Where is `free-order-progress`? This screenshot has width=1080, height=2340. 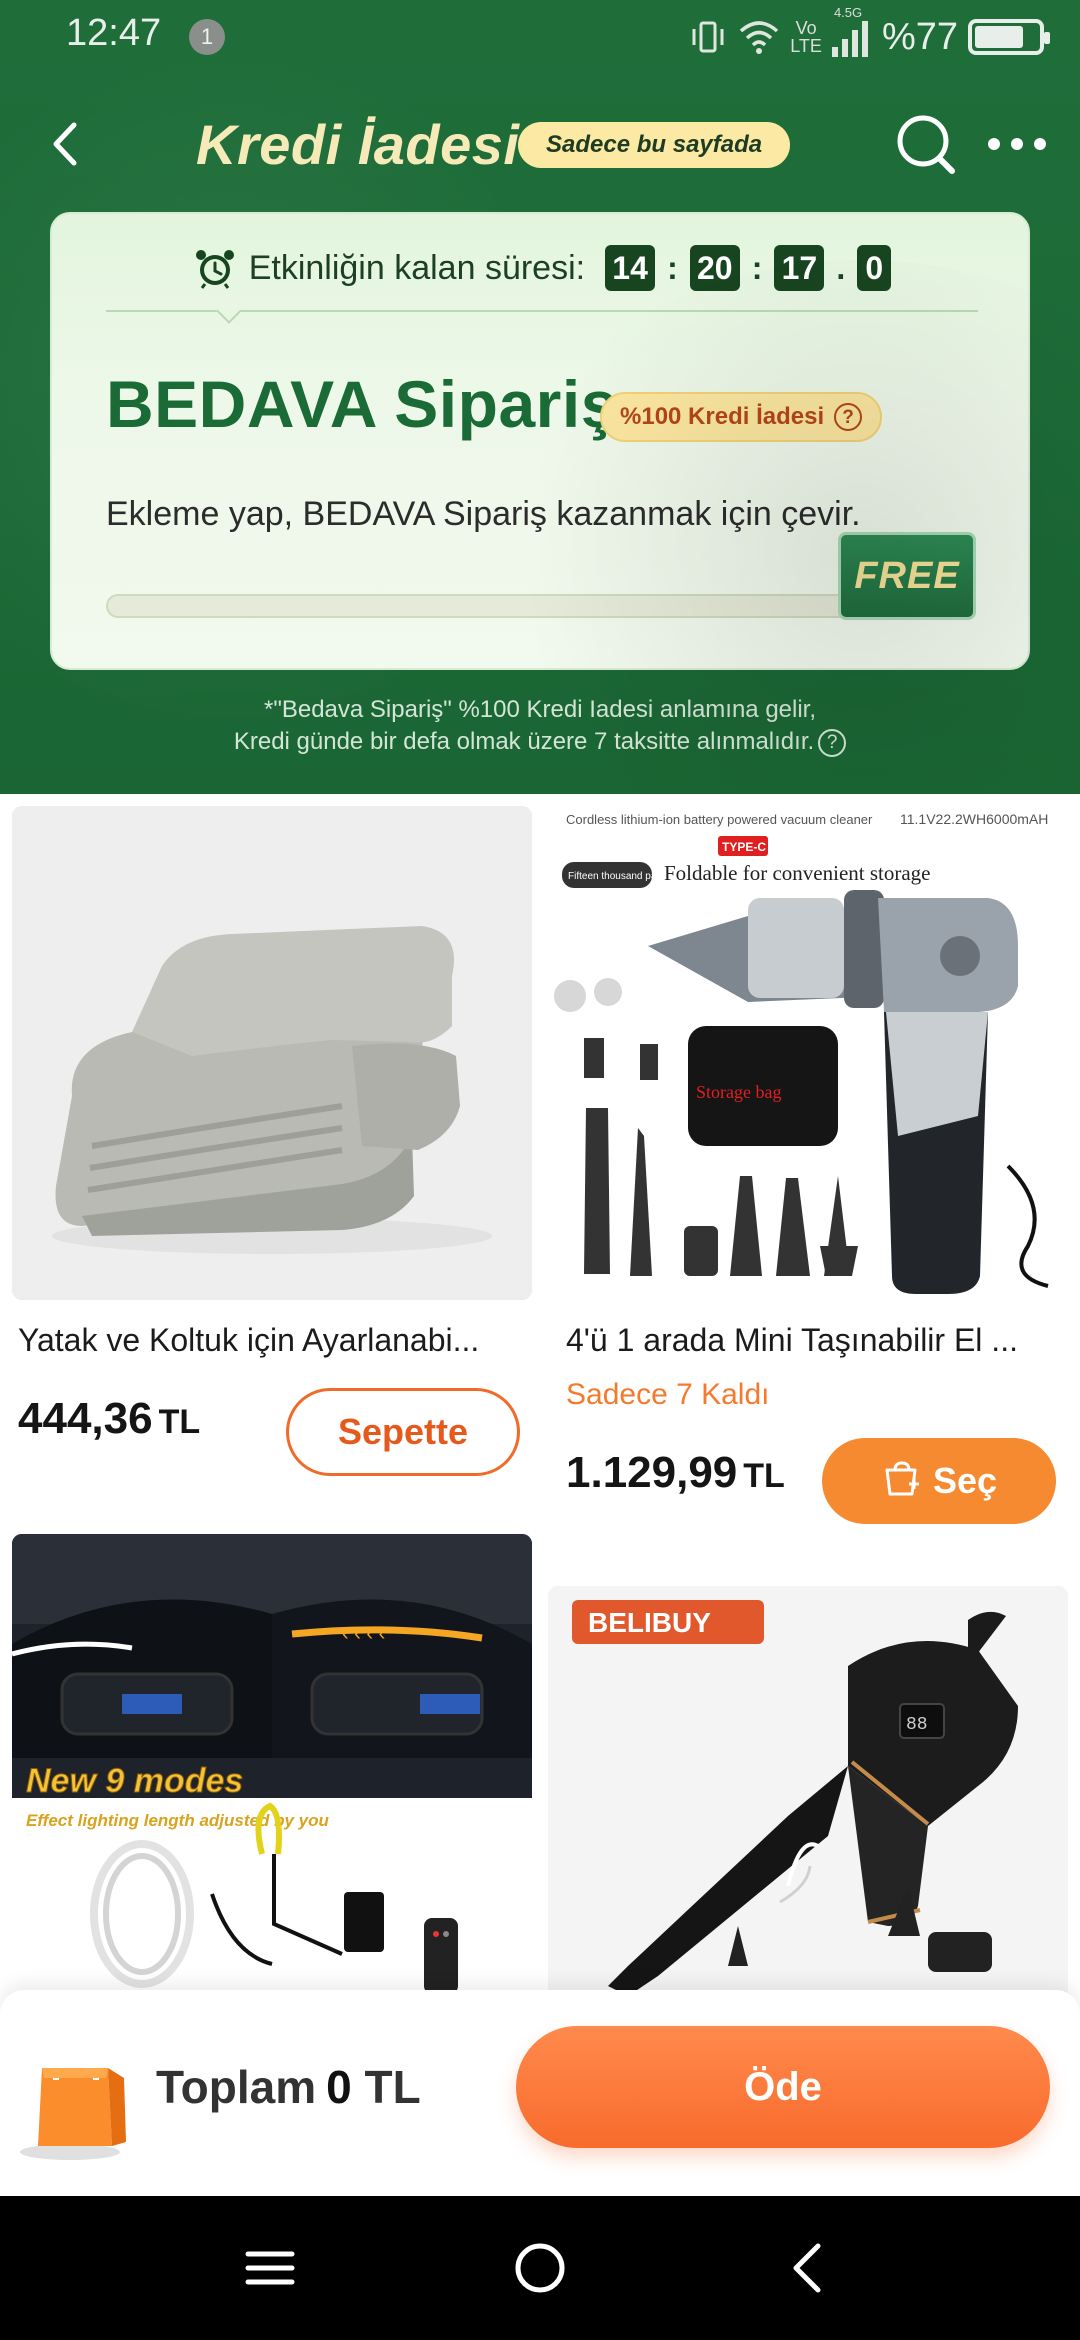 free-order-progress is located at coordinates (481, 606).